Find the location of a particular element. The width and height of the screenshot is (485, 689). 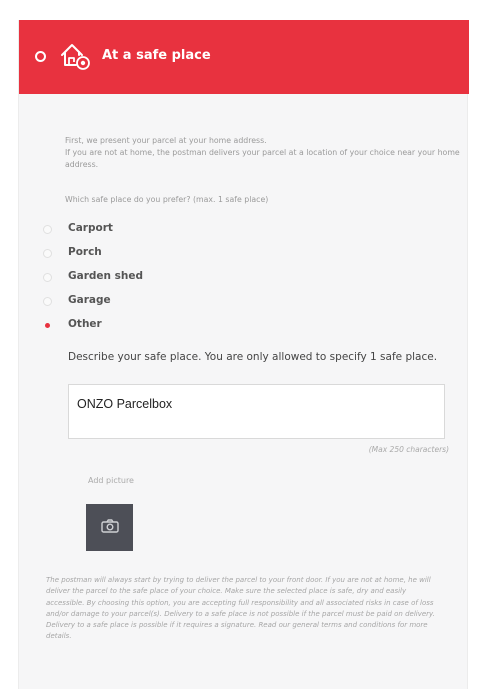

radio-garden-shed is located at coordinates (47, 277).